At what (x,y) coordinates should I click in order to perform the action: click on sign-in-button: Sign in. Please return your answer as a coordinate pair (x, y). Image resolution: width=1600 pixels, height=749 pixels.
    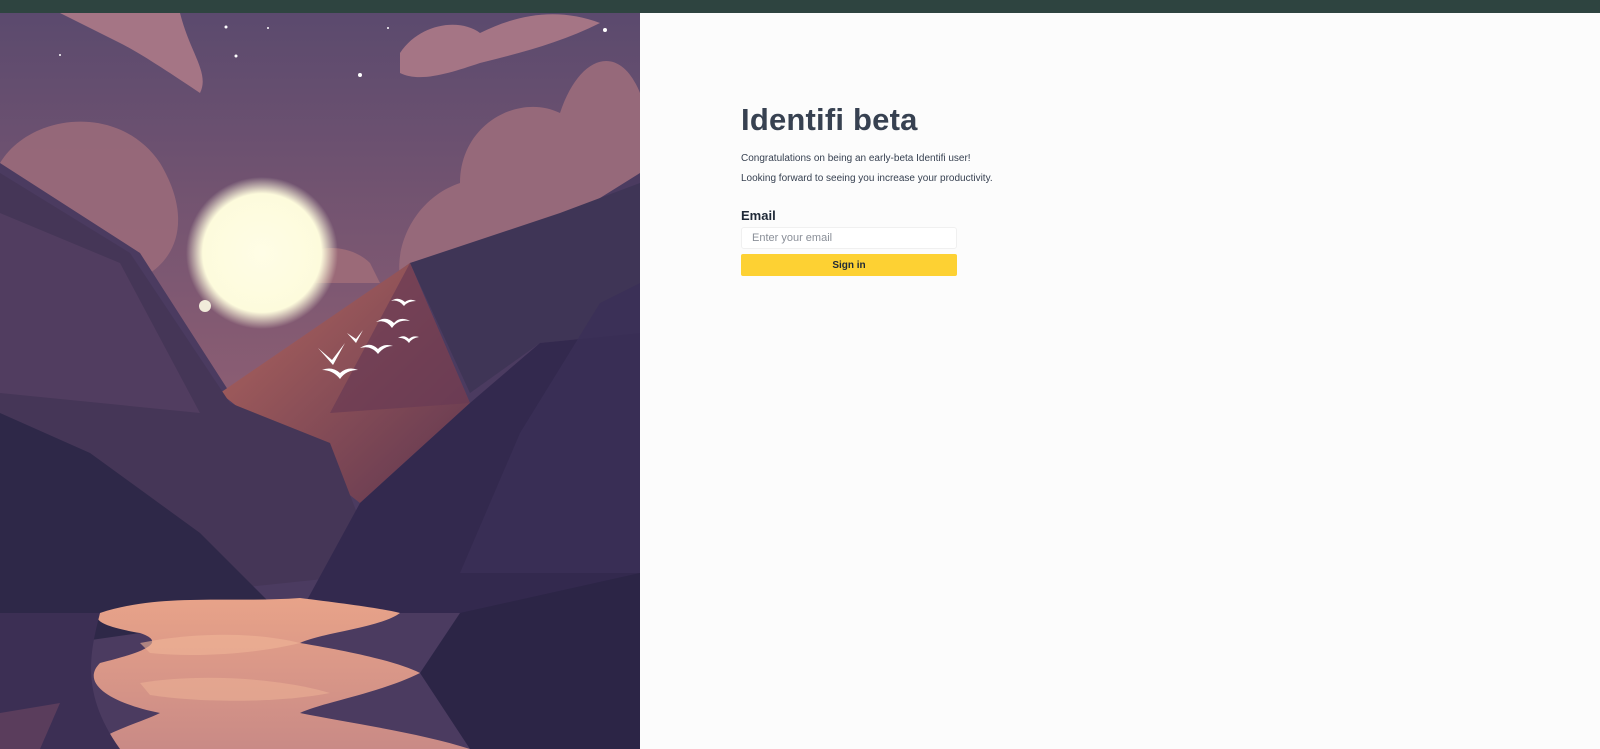
    Looking at the image, I should click on (849, 265).